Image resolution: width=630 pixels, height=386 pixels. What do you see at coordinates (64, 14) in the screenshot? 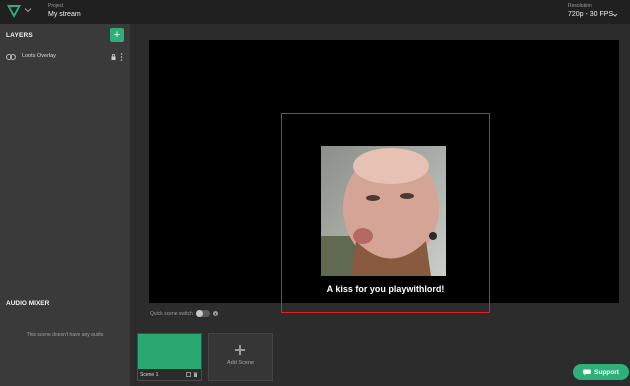
I see `project-name: My stream` at bounding box center [64, 14].